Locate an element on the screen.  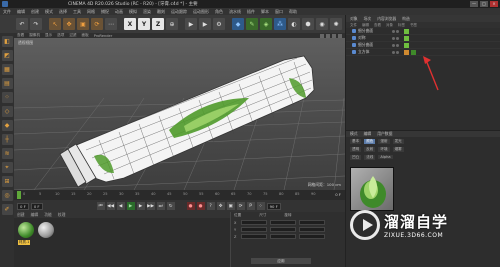
menu-script: 脚本 is located at coordinates (265, 12).